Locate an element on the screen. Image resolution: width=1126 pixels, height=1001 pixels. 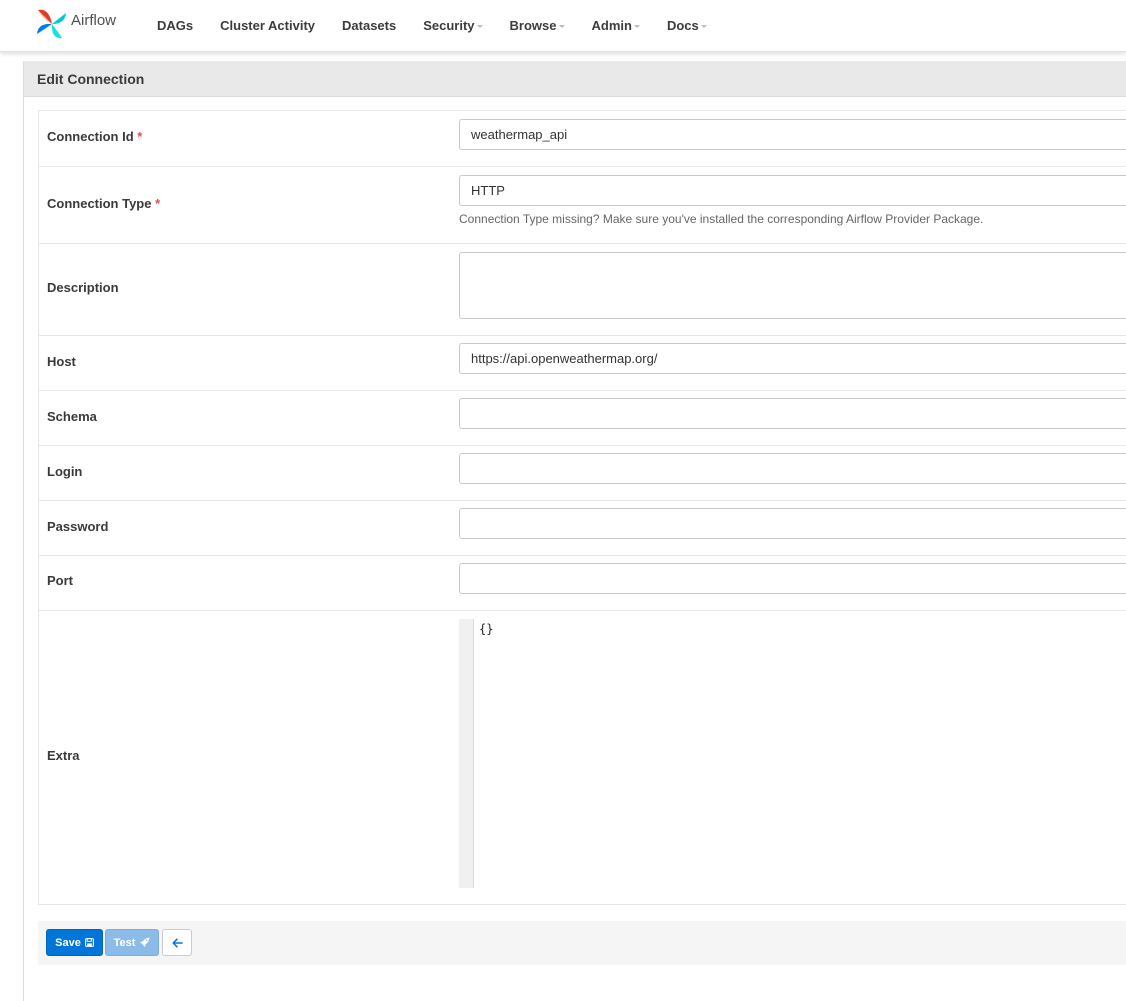
host-label: Host is located at coordinates (61, 361).